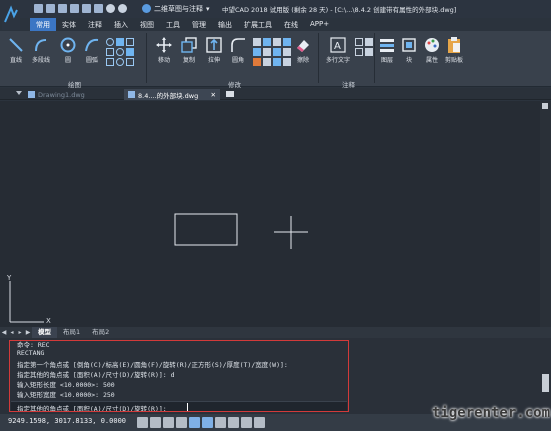 The image size is (554, 431). Describe the element at coordinates (28, 333) in the screenshot. I see `last-layout-icon: ▶` at that location.